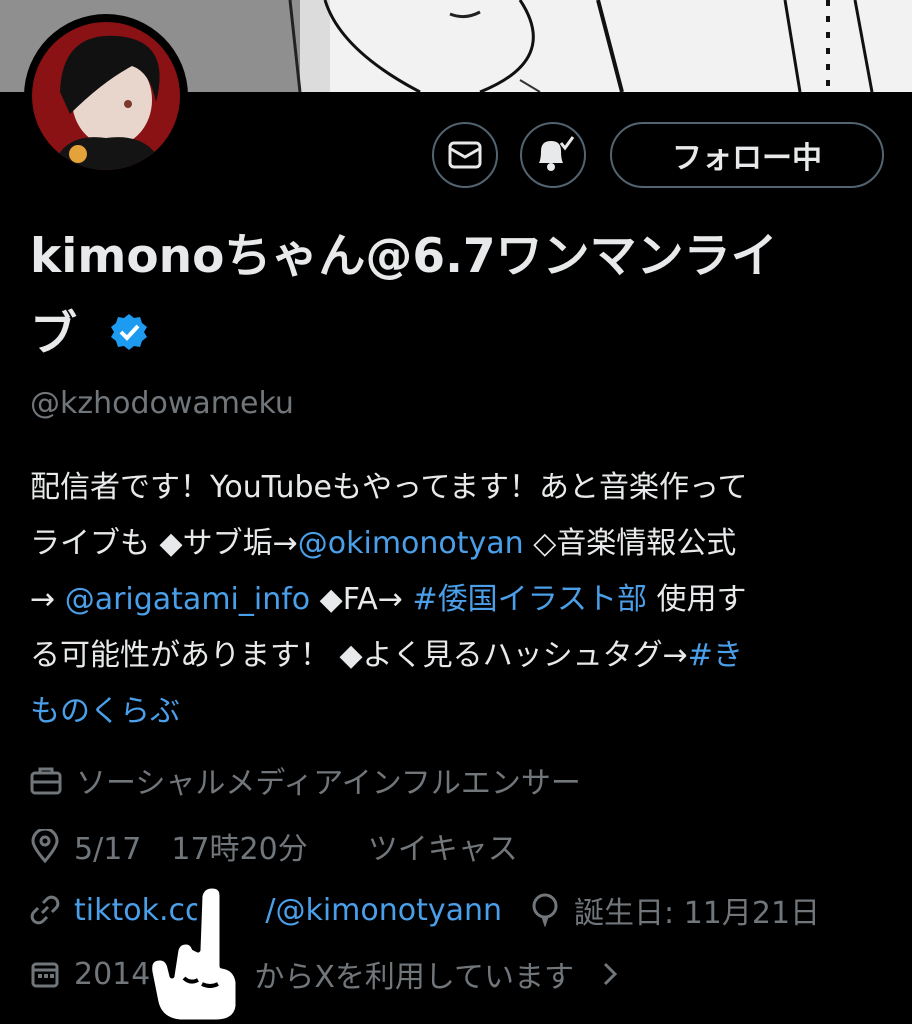  I want to click on user-handle: @kzhodowameku, so click(162, 403).